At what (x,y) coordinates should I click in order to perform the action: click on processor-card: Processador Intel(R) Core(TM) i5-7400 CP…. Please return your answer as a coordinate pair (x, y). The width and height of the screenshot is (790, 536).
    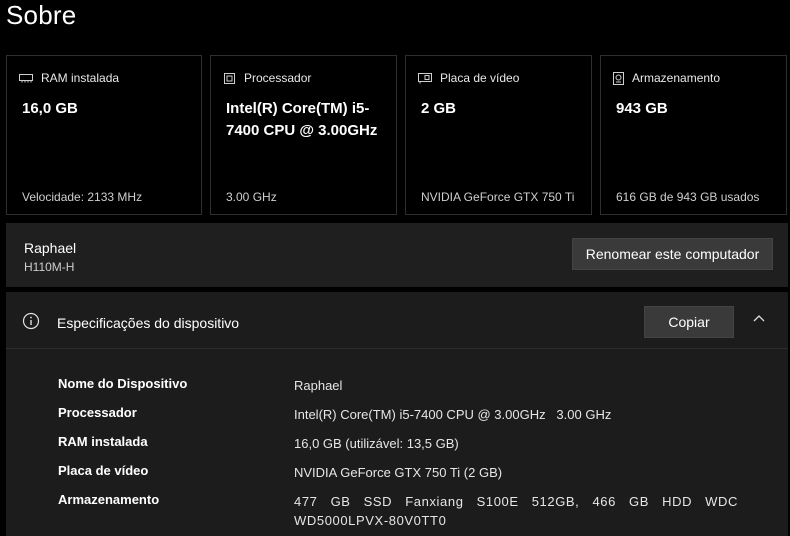
    Looking at the image, I should click on (303, 135).